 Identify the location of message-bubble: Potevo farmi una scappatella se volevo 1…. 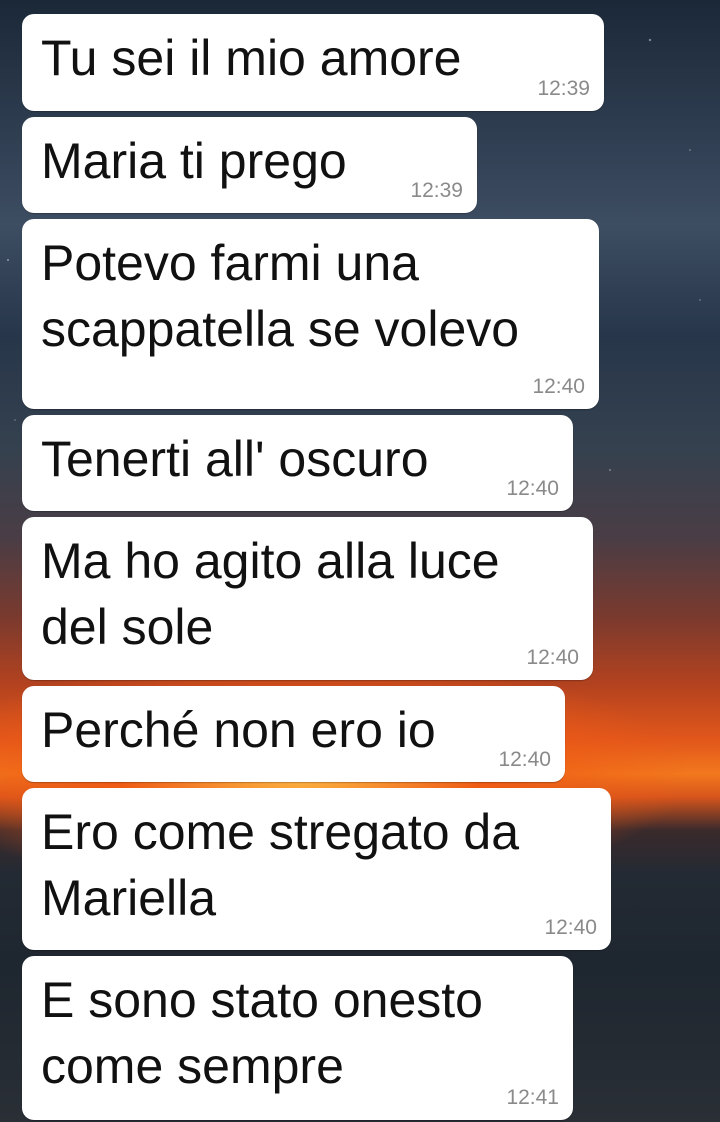
(310, 314).